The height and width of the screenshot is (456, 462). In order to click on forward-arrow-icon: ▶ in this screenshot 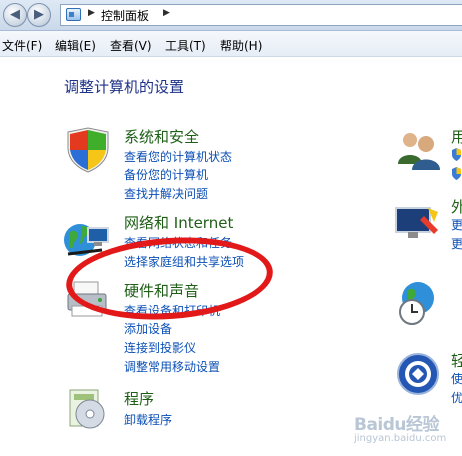, I will do `click(39, 14)`.